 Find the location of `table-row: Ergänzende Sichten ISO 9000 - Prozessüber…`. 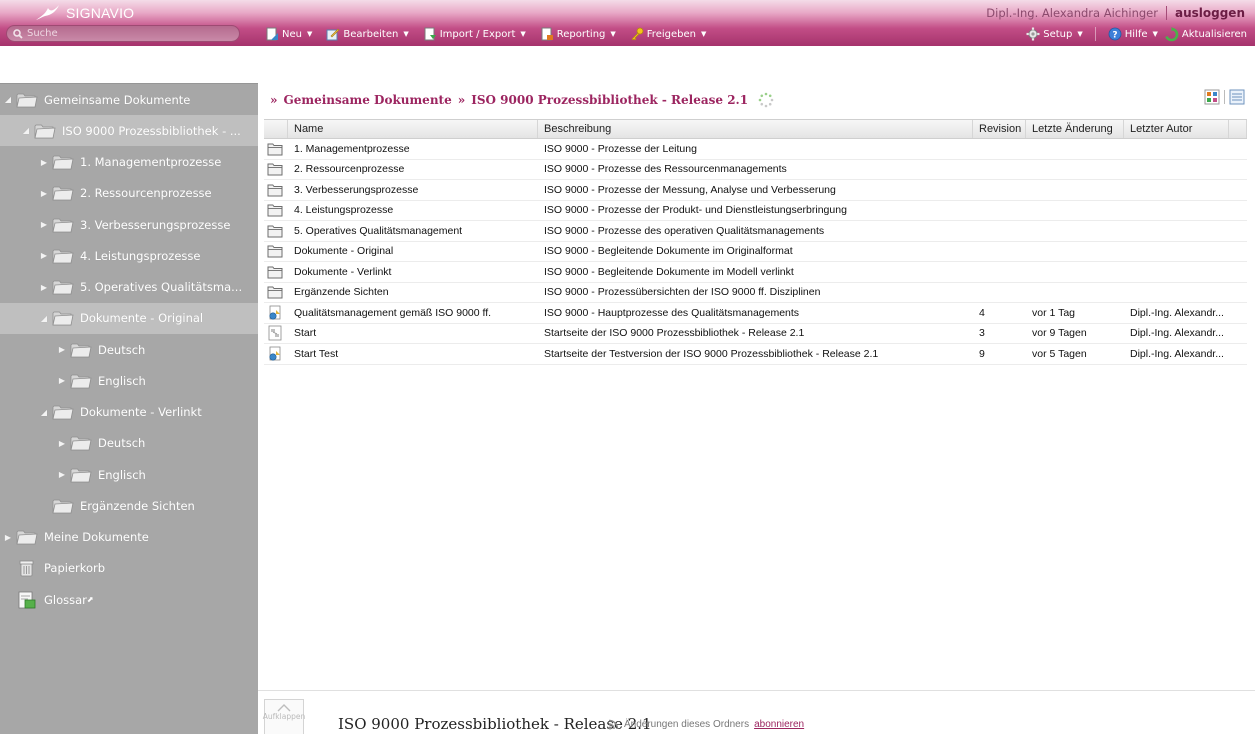

table-row: Ergänzende Sichten ISO 9000 - Prozessüber… is located at coordinates (755, 293).